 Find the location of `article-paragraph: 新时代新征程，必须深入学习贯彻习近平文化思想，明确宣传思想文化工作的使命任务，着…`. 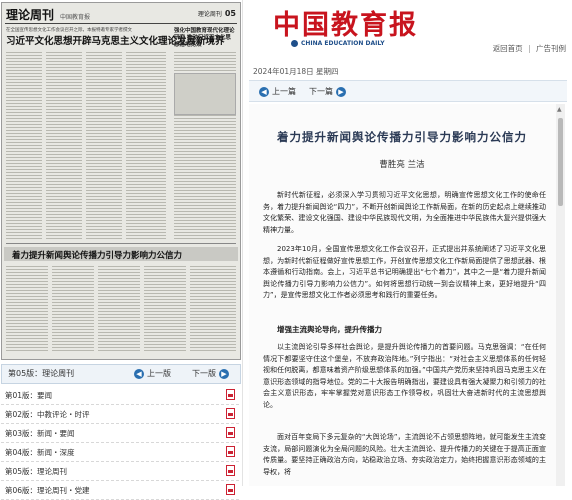

article-paragraph: 新时代新征程，必须深入学习贯彻习近平文化思想，明确宣传思想文化工作的使命任务，着… is located at coordinates (404, 212).